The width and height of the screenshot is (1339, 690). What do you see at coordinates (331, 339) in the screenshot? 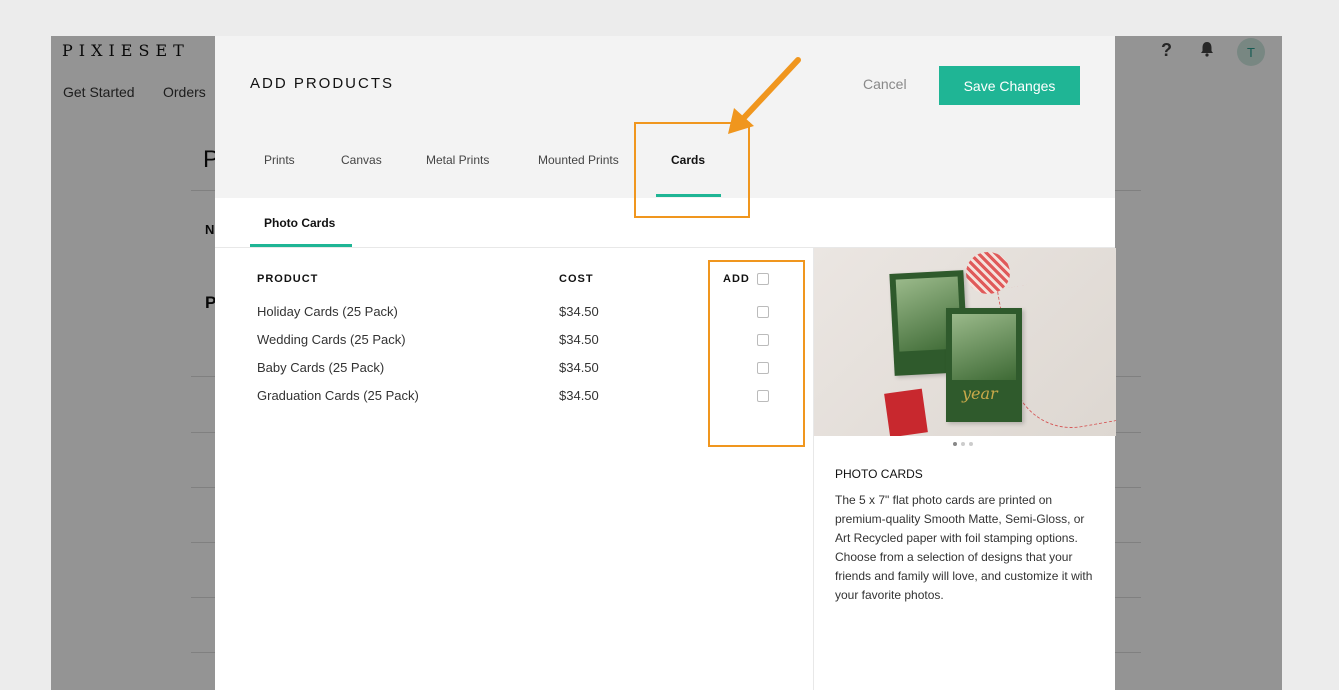
I see `product-name: Wedding Cards (25 Pack)` at bounding box center [331, 339].